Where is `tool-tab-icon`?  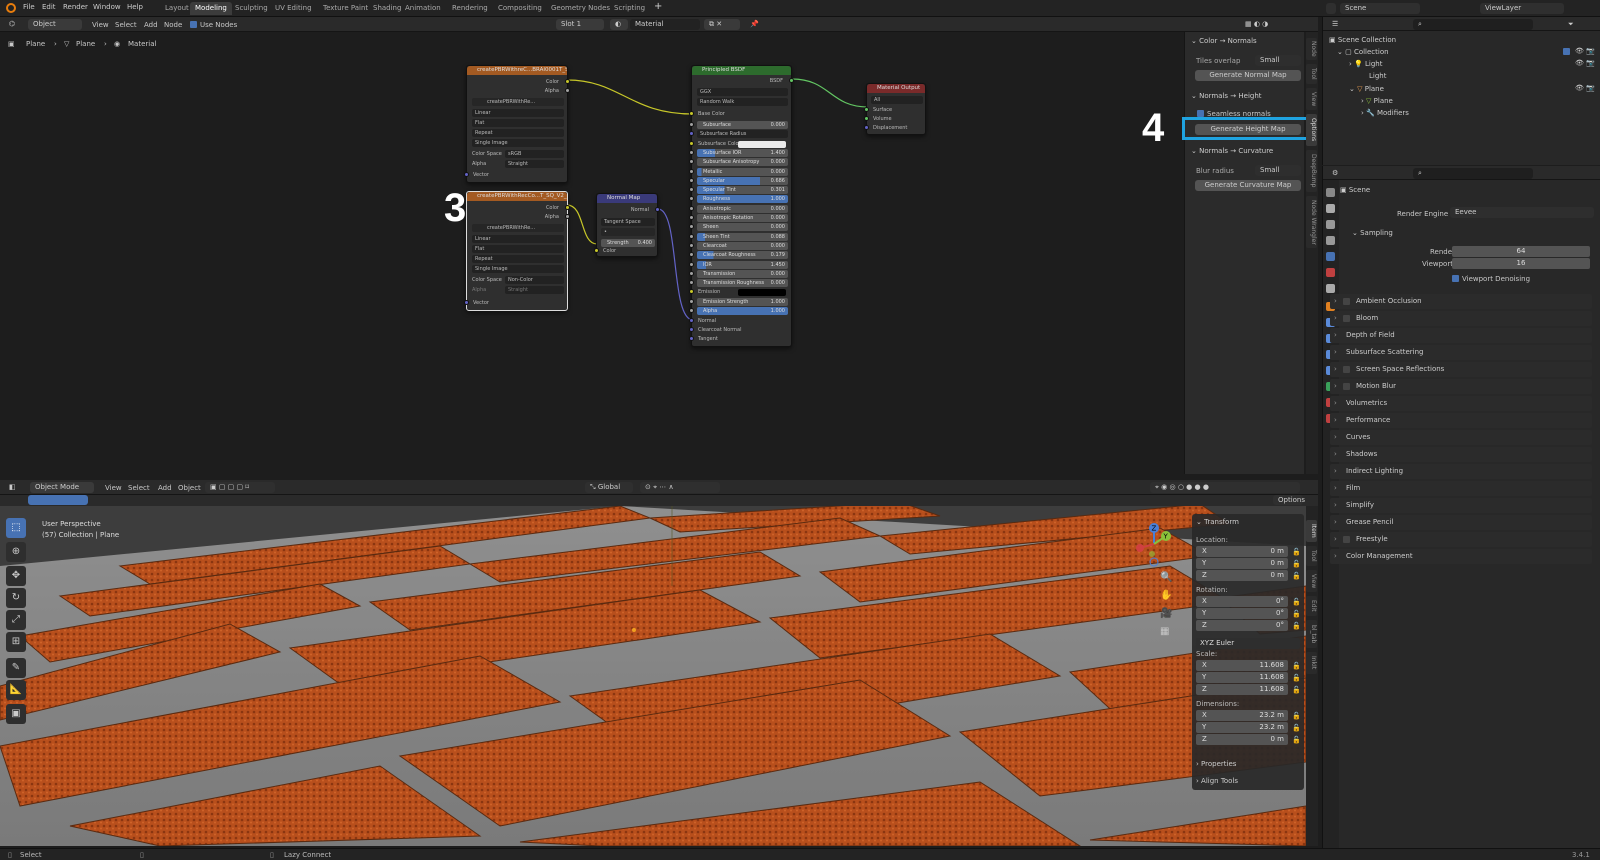
tool-tab-icon is located at coordinates (1330, 192).